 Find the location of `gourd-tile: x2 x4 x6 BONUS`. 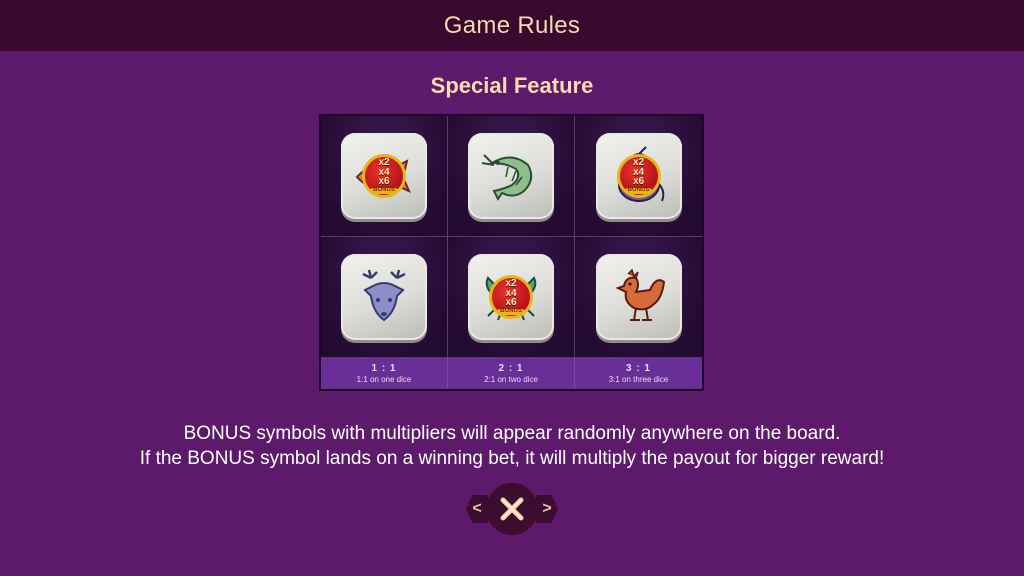

gourd-tile: x2 x4 x6 BONUS is located at coordinates (638, 176).